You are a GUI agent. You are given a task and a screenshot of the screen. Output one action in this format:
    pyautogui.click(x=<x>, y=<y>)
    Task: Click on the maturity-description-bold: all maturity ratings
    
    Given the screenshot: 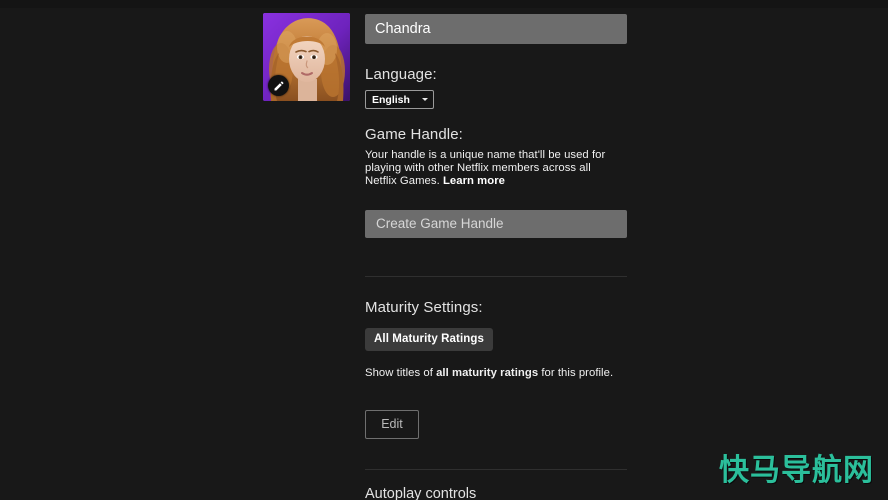 What is the action you would take?
    pyautogui.click(x=487, y=372)
    